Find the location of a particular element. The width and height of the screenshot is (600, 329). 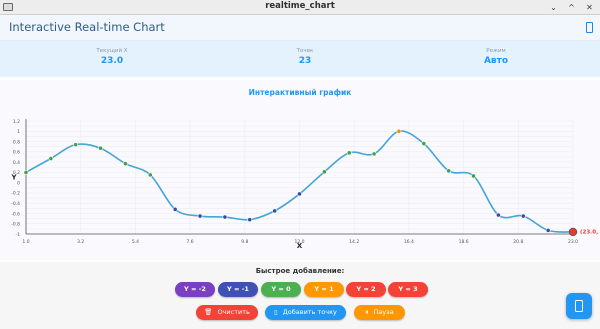

x-tick-label: 7.6 is located at coordinates (190, 242).